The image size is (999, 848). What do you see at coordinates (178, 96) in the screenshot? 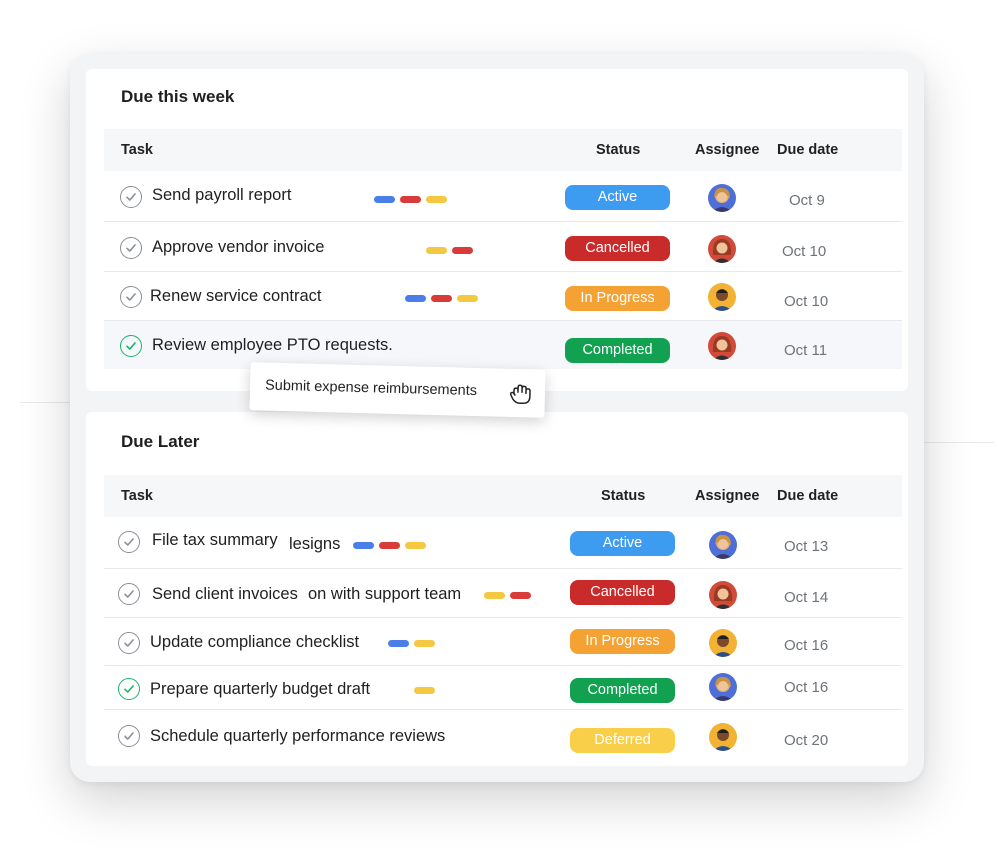
I see `section-title: Due this week` at bounding box center [178, 96].